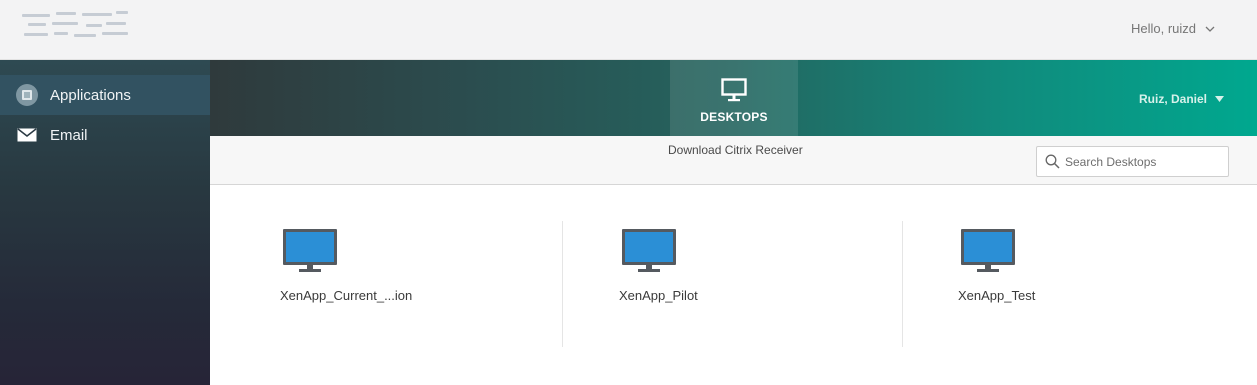  Describe the element at coordinates (27, 95) in the screenshot. I see `applications-icon` at that location.